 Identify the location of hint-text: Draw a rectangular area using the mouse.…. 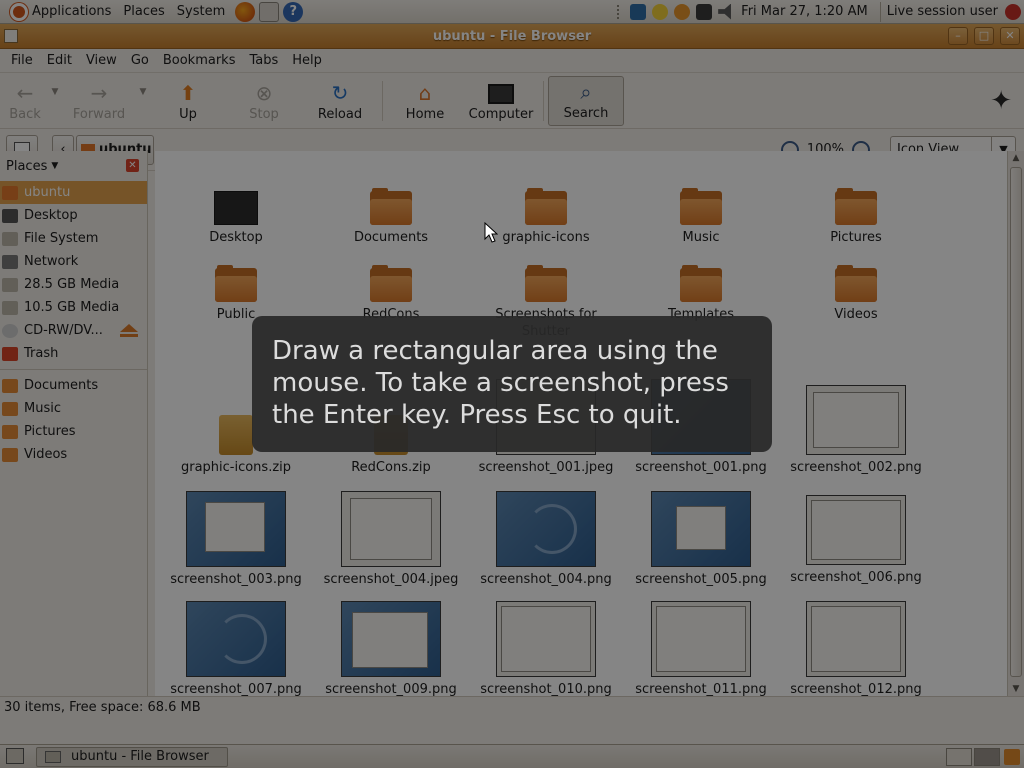
(500, 383).